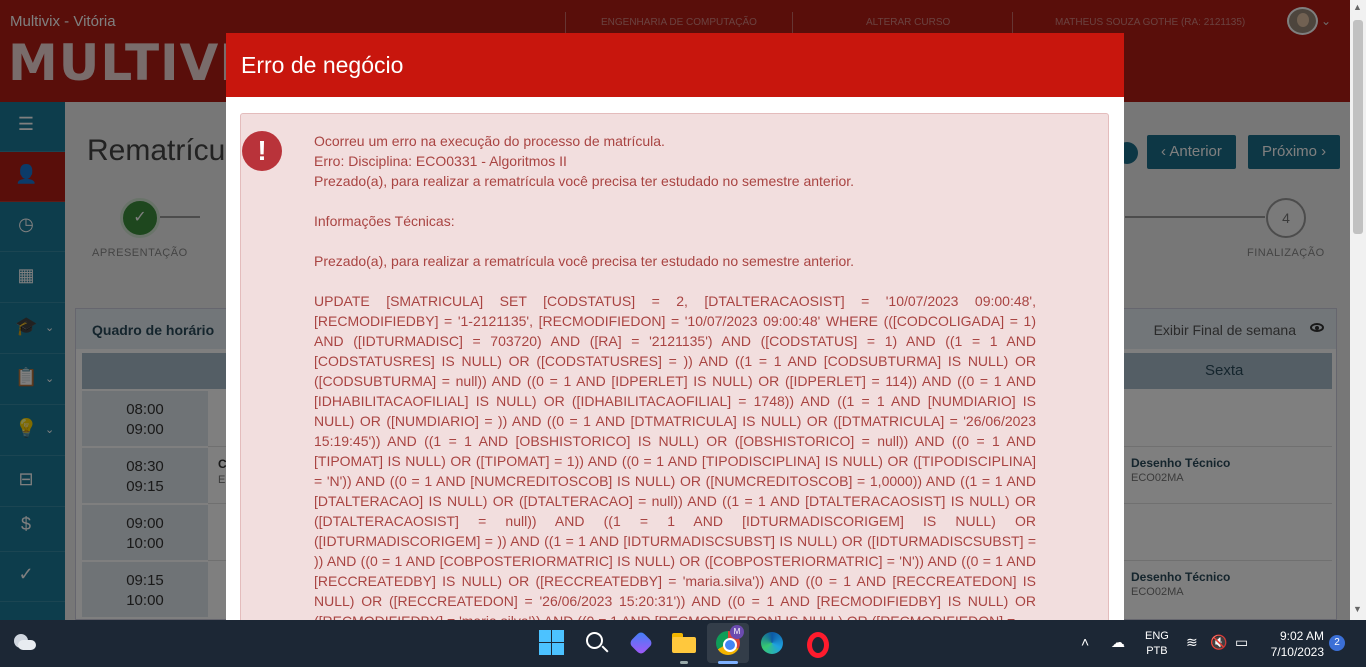 This screenshot has width=1366, height=667. I want to click on chrome-icon: M, so click(729, 641).